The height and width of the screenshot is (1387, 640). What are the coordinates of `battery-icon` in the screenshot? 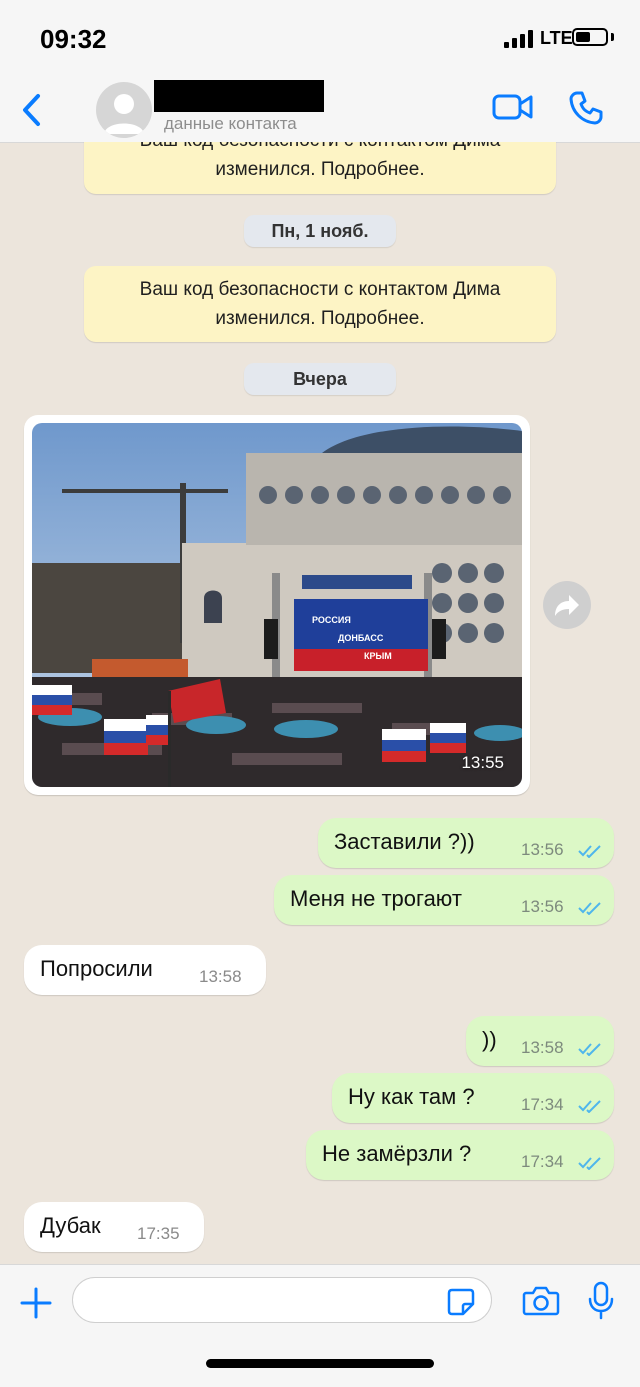 It's located at (590, 37).